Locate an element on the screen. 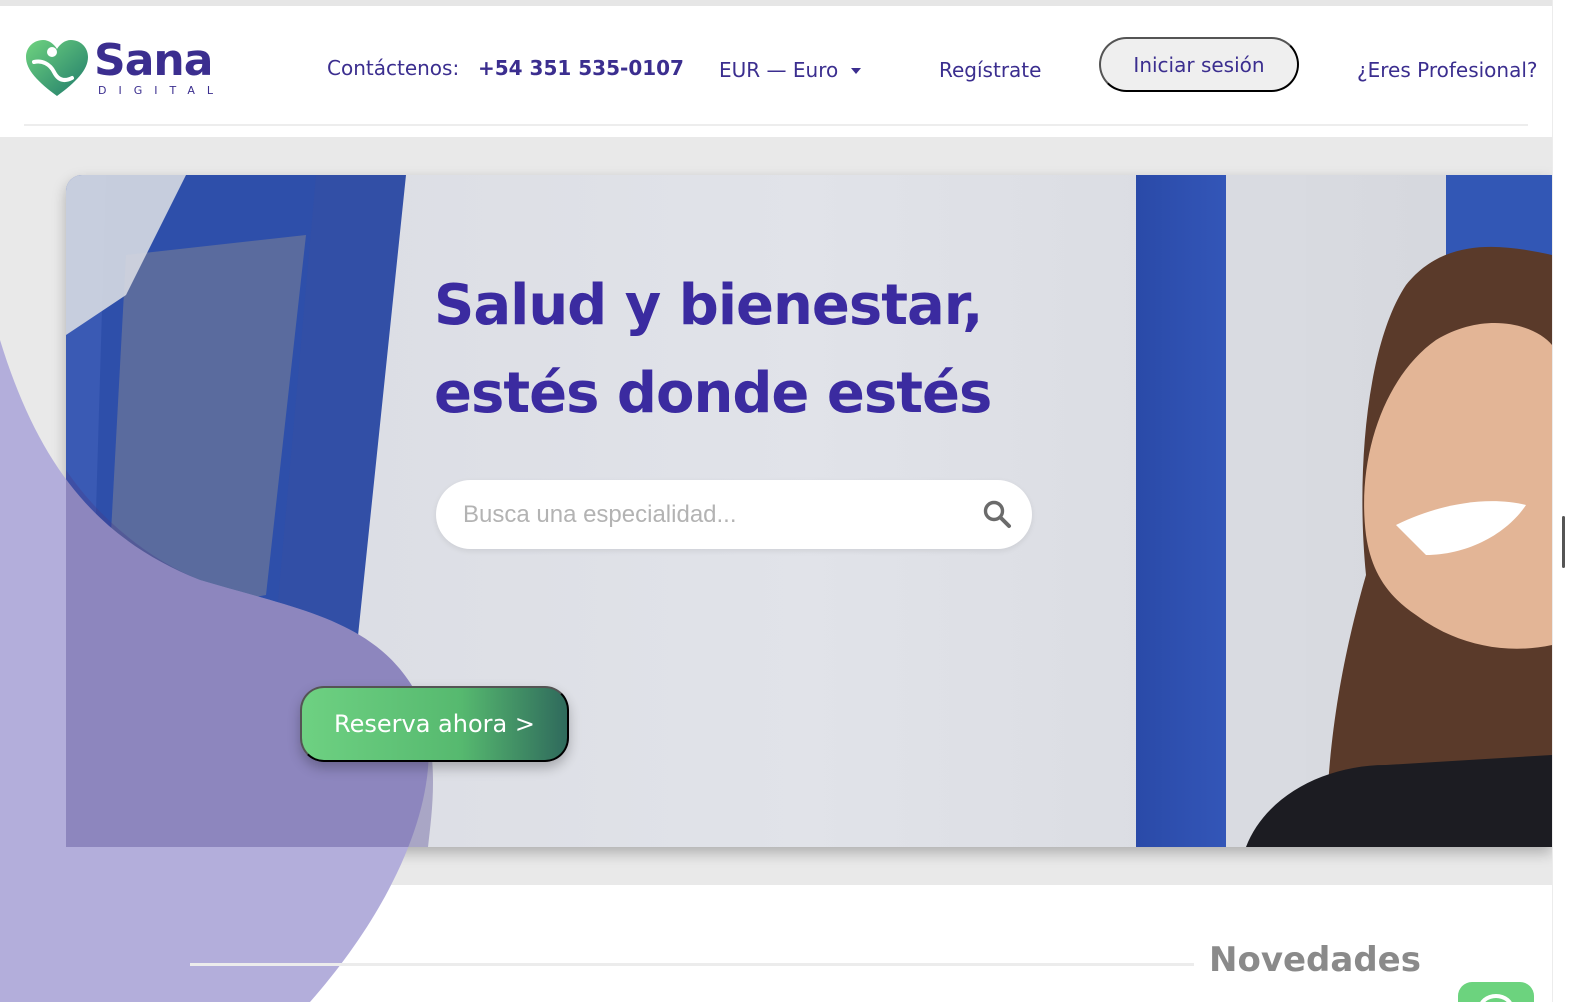 The height and width of the screenshot is (1002, 1570). contact-label: Contáctenos: is located at coordinates (393, 68).